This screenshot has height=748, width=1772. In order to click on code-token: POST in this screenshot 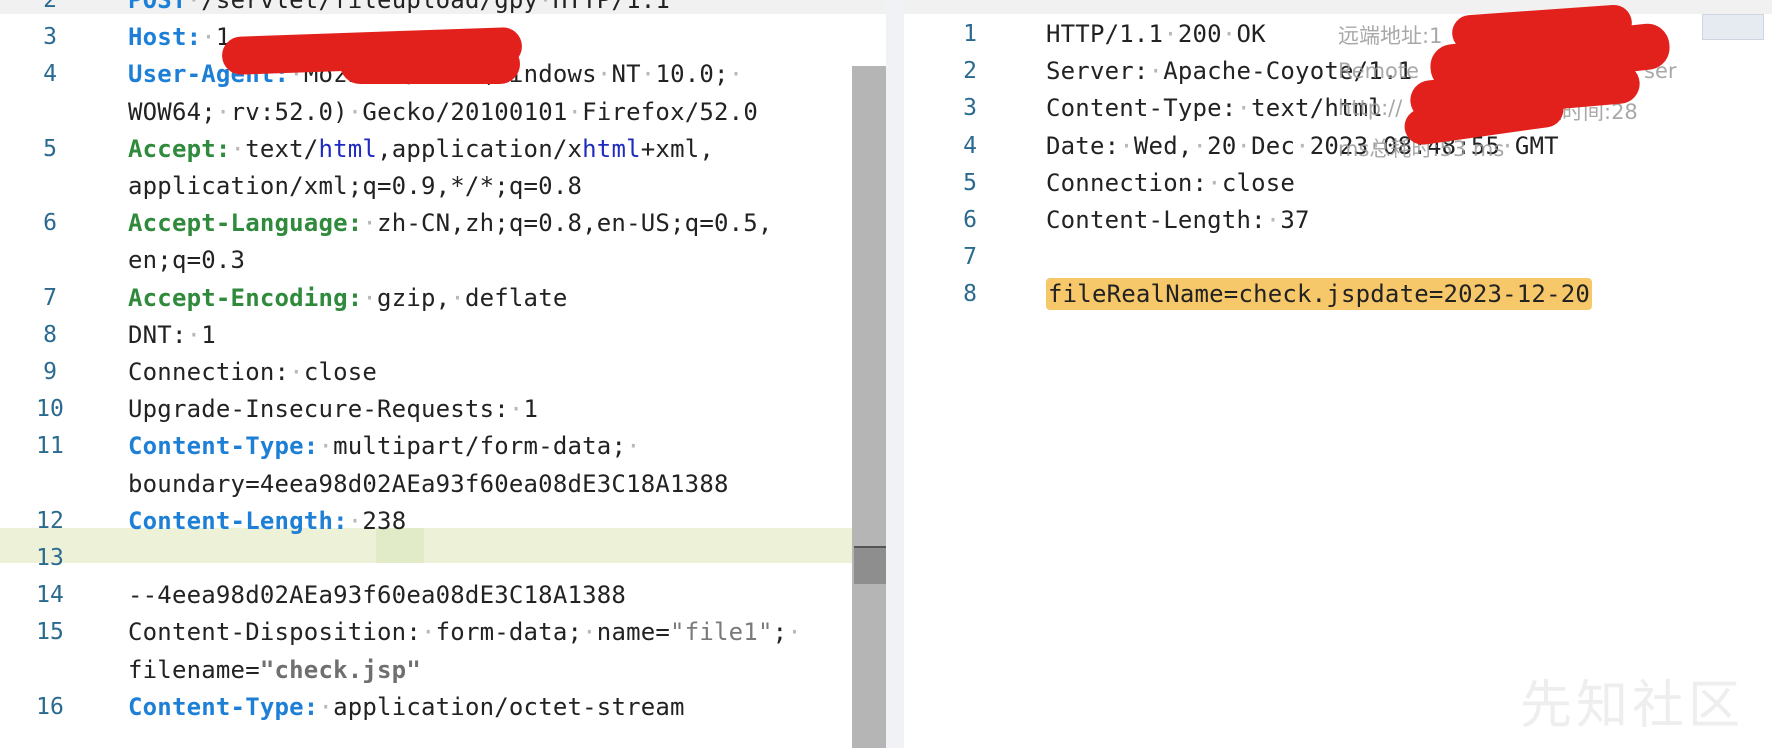, I will do `click(157, 7)`.